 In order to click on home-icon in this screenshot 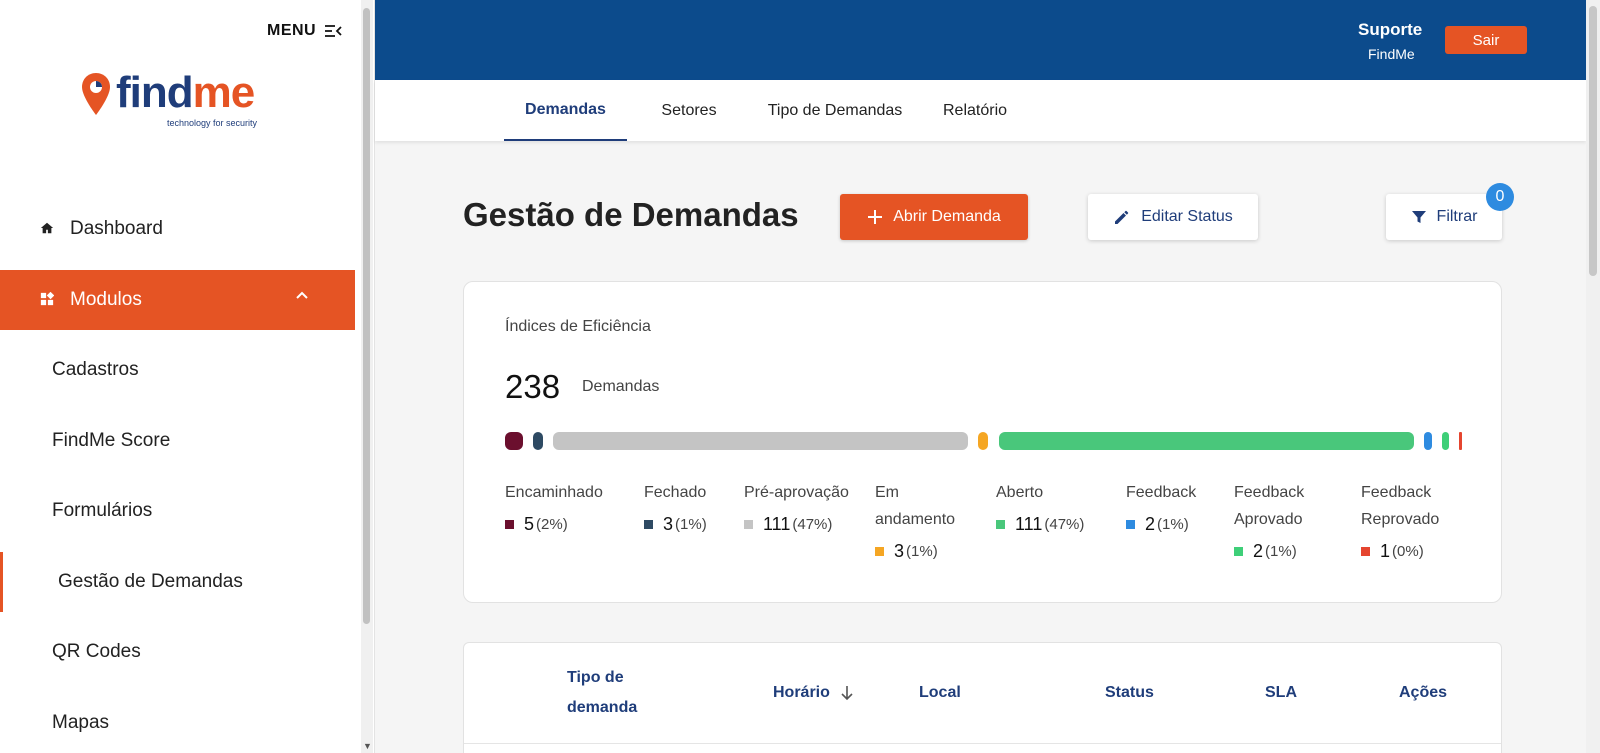, I will do `click(48, 229)`.